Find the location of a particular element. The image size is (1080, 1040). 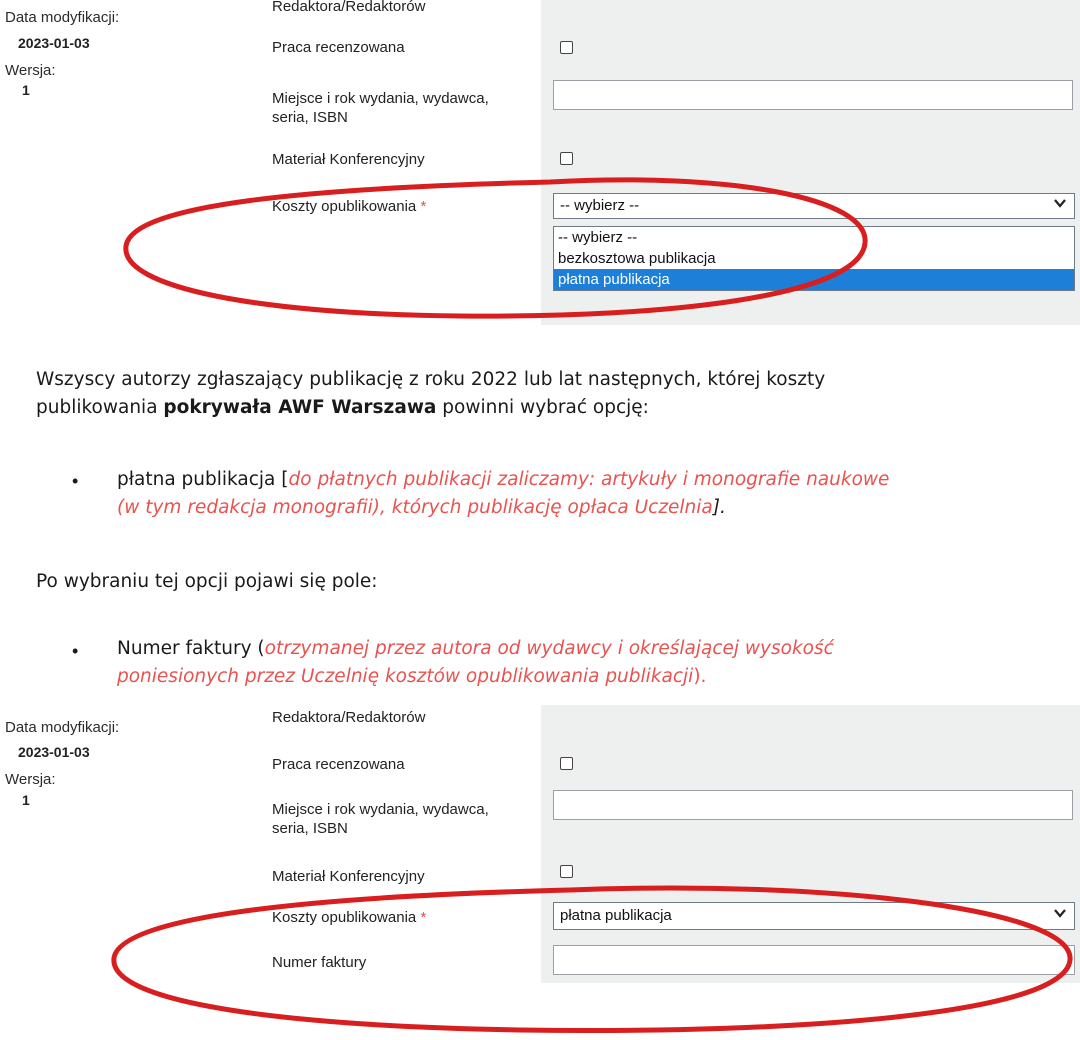

option-free-publication: bezkosztowa publikacja is located at coordinates (814, 258).